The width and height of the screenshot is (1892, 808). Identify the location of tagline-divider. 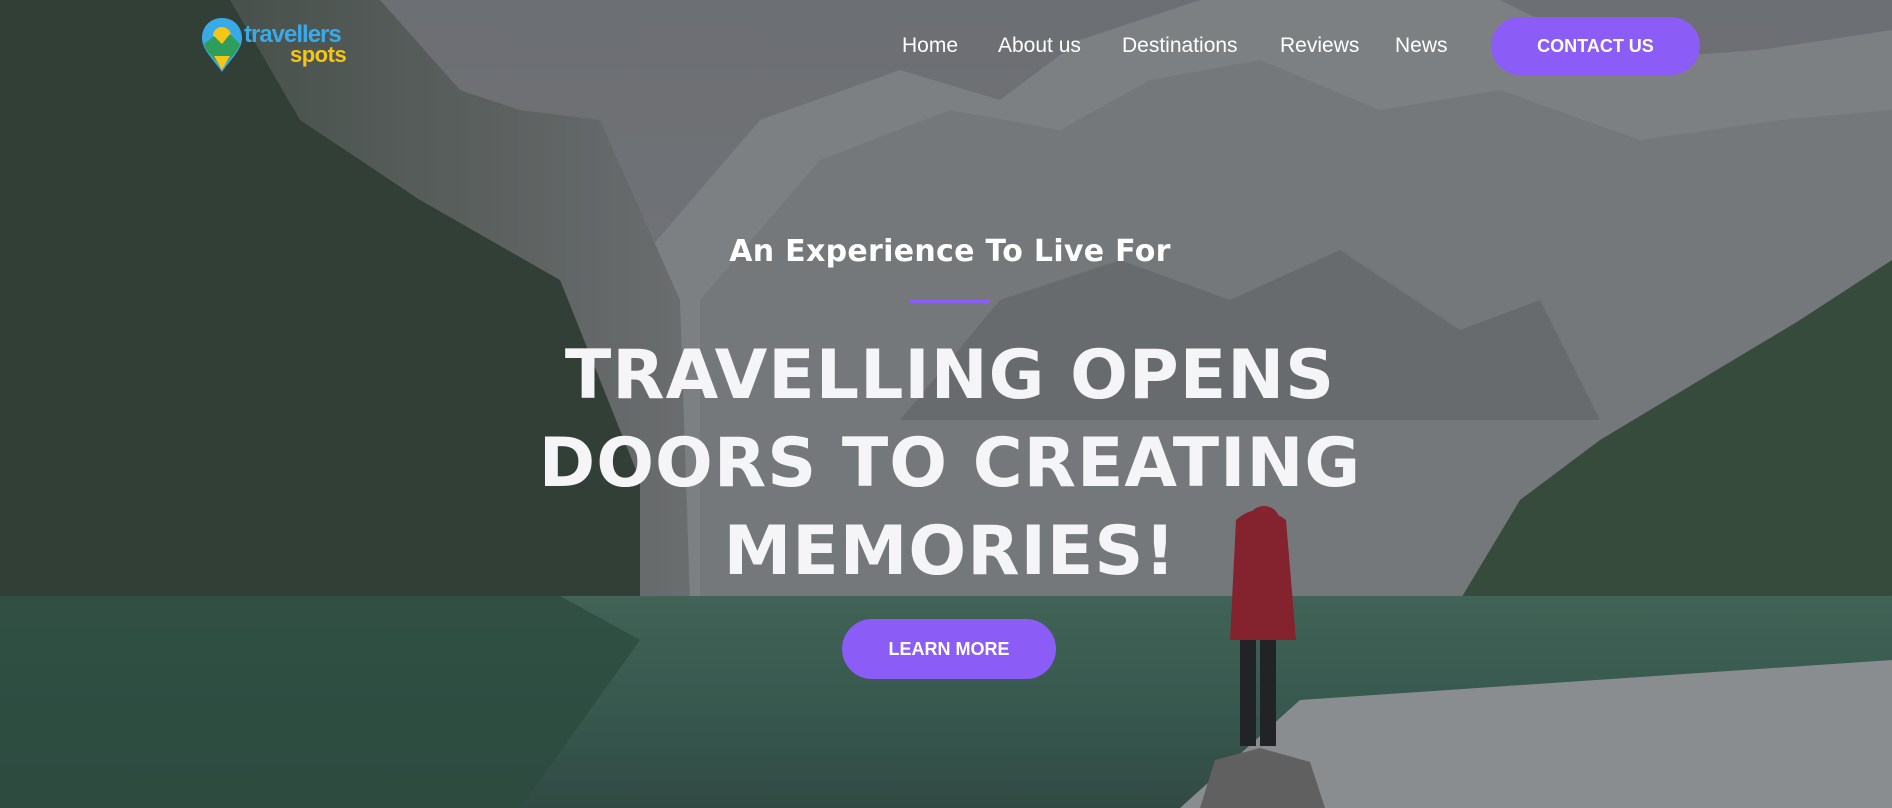
(950, 301).